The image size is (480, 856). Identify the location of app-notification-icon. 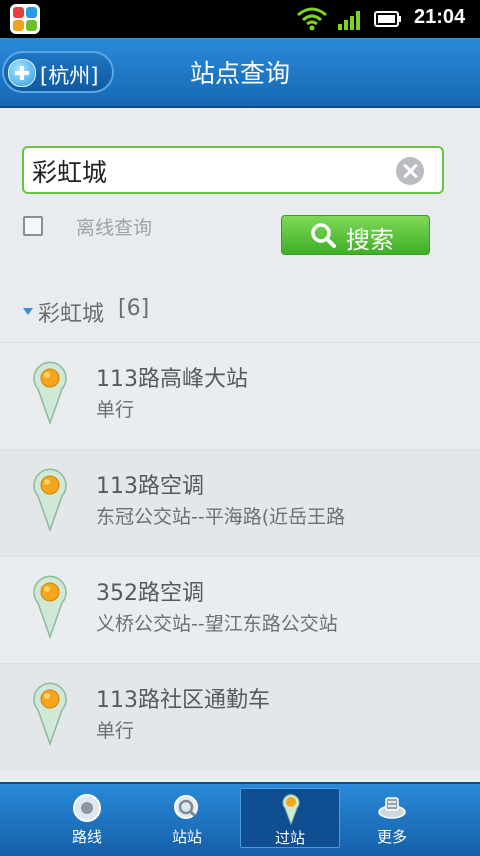
(25, 19).